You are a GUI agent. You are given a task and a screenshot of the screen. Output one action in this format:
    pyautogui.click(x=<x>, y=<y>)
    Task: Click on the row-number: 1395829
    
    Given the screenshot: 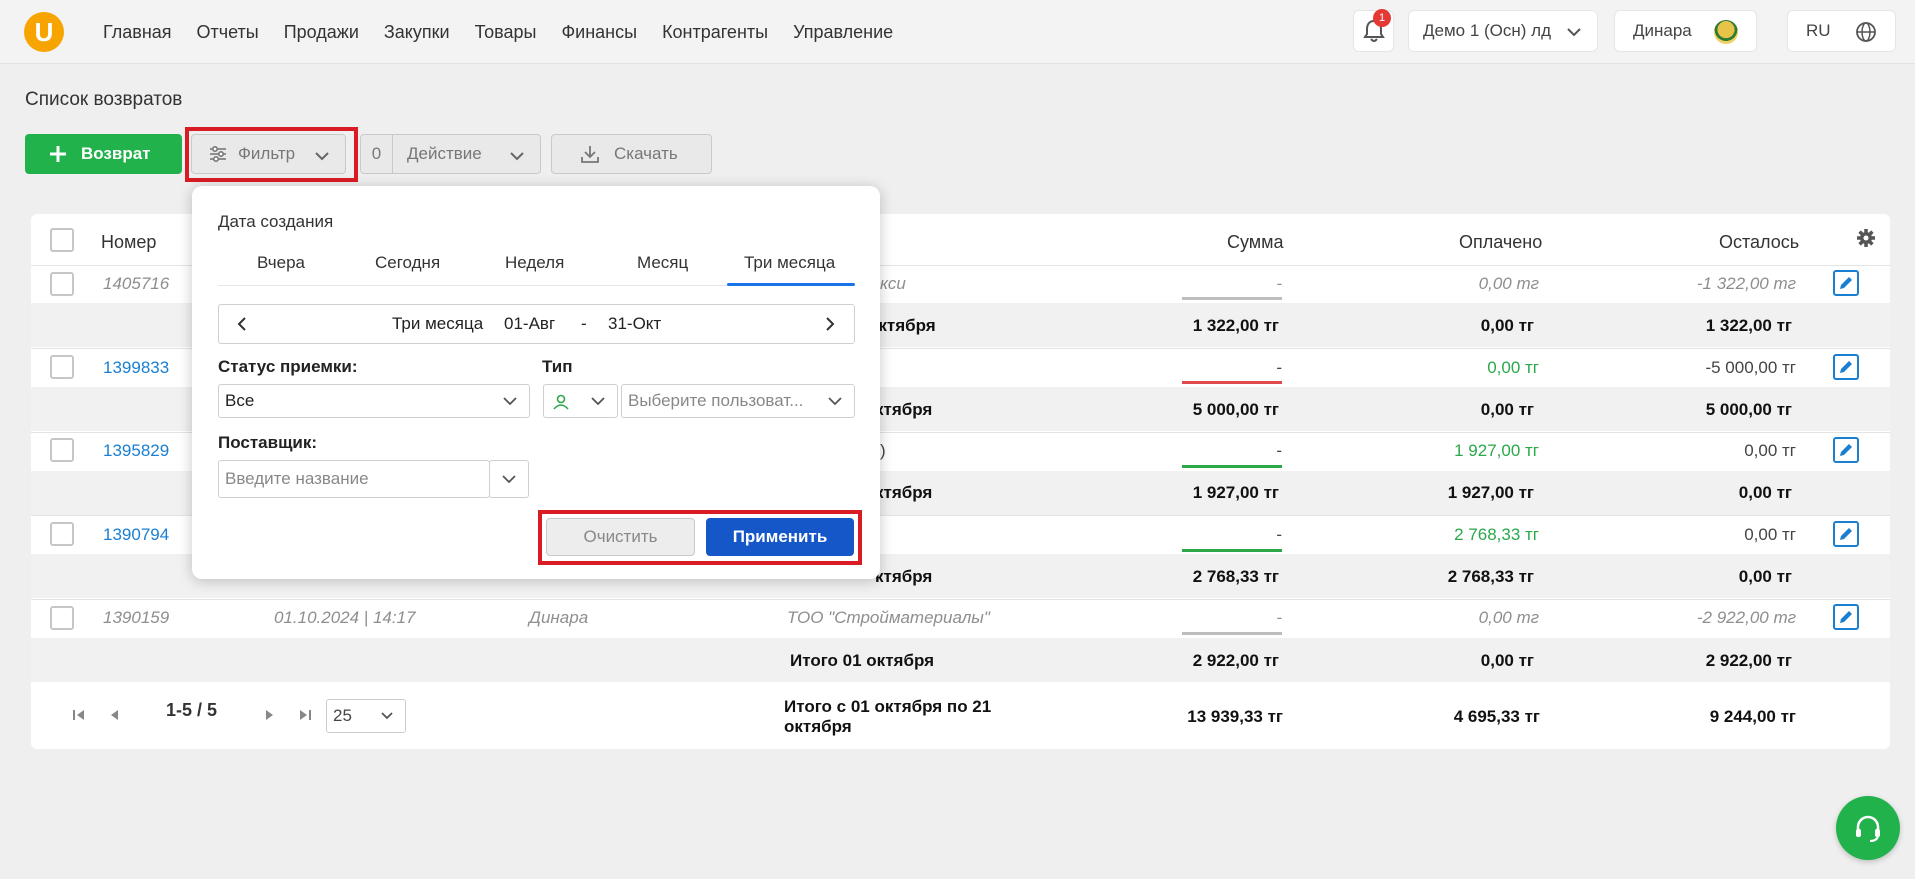 What is the action you would take?
    pyautogui.click(x=136, y=451)
    